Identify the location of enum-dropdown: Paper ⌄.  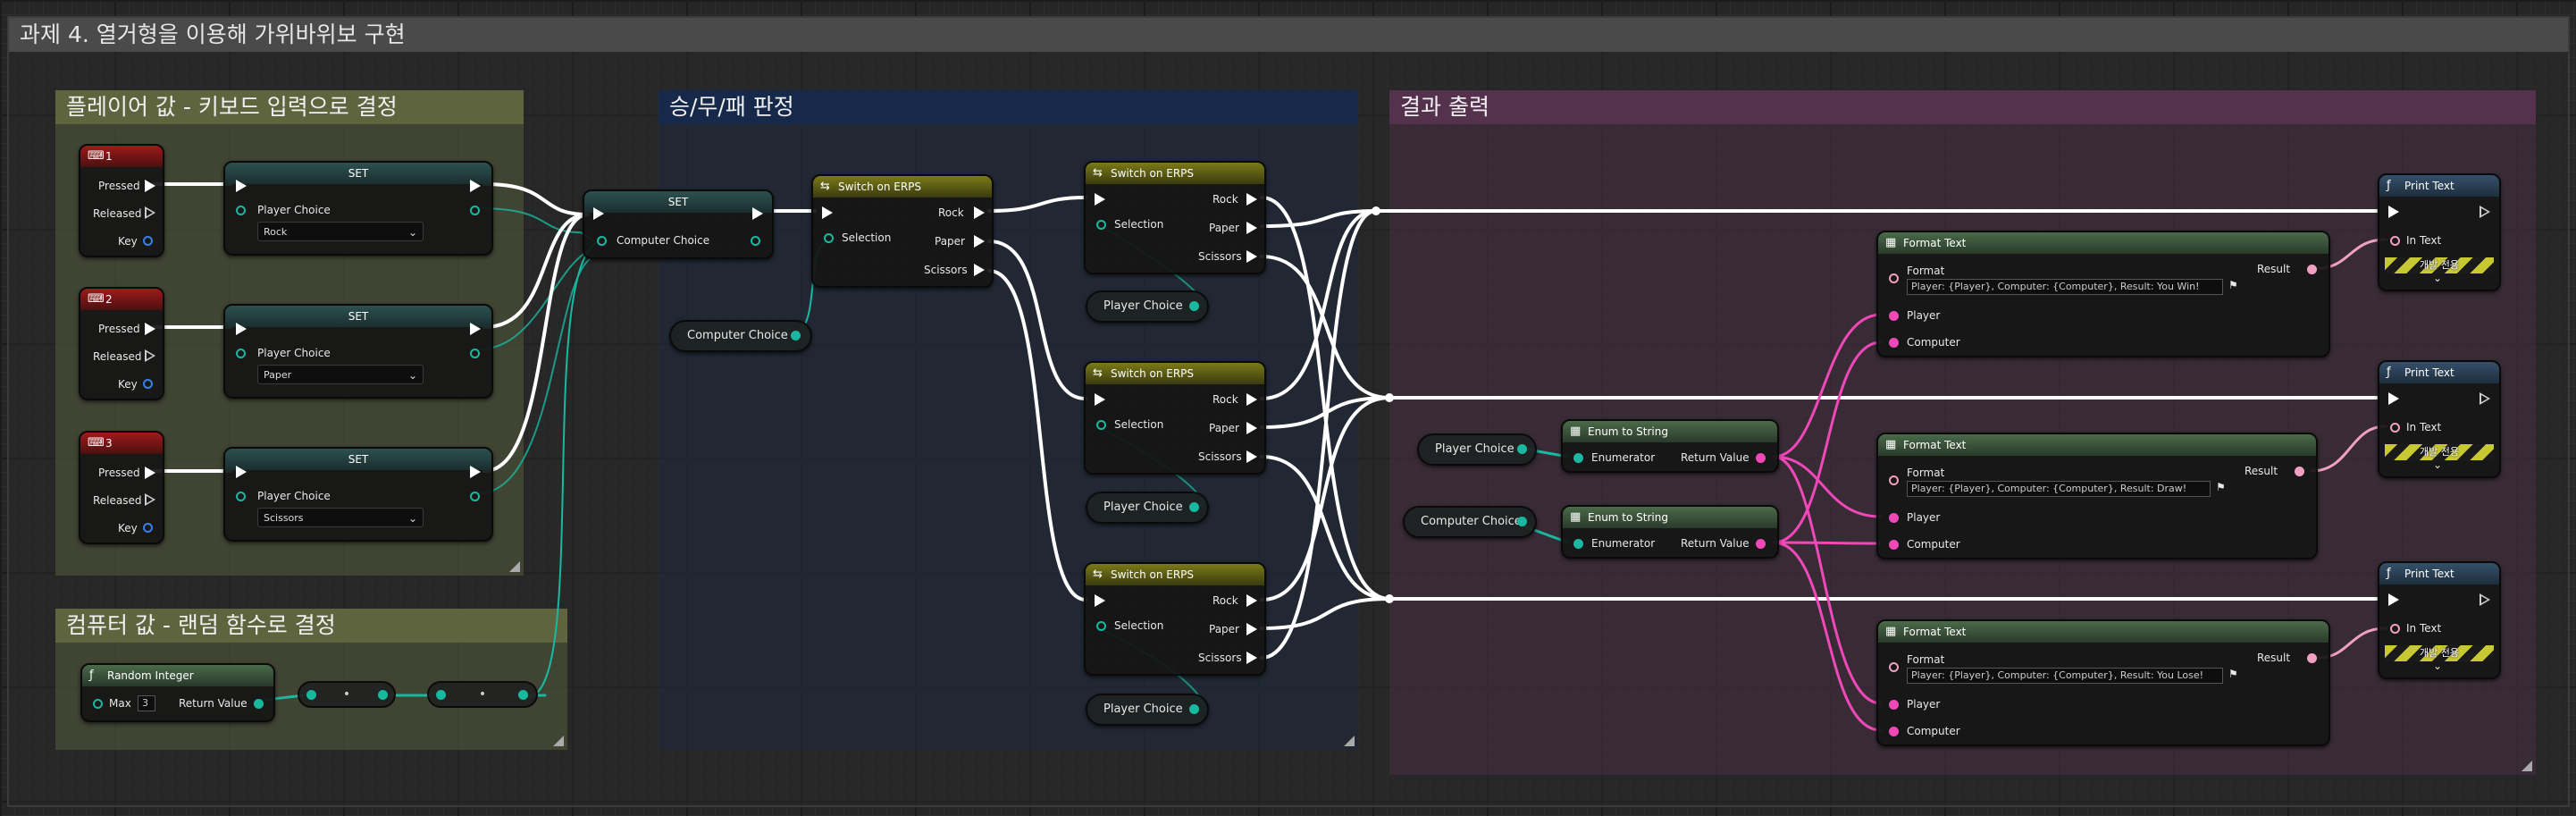
(340, 375).